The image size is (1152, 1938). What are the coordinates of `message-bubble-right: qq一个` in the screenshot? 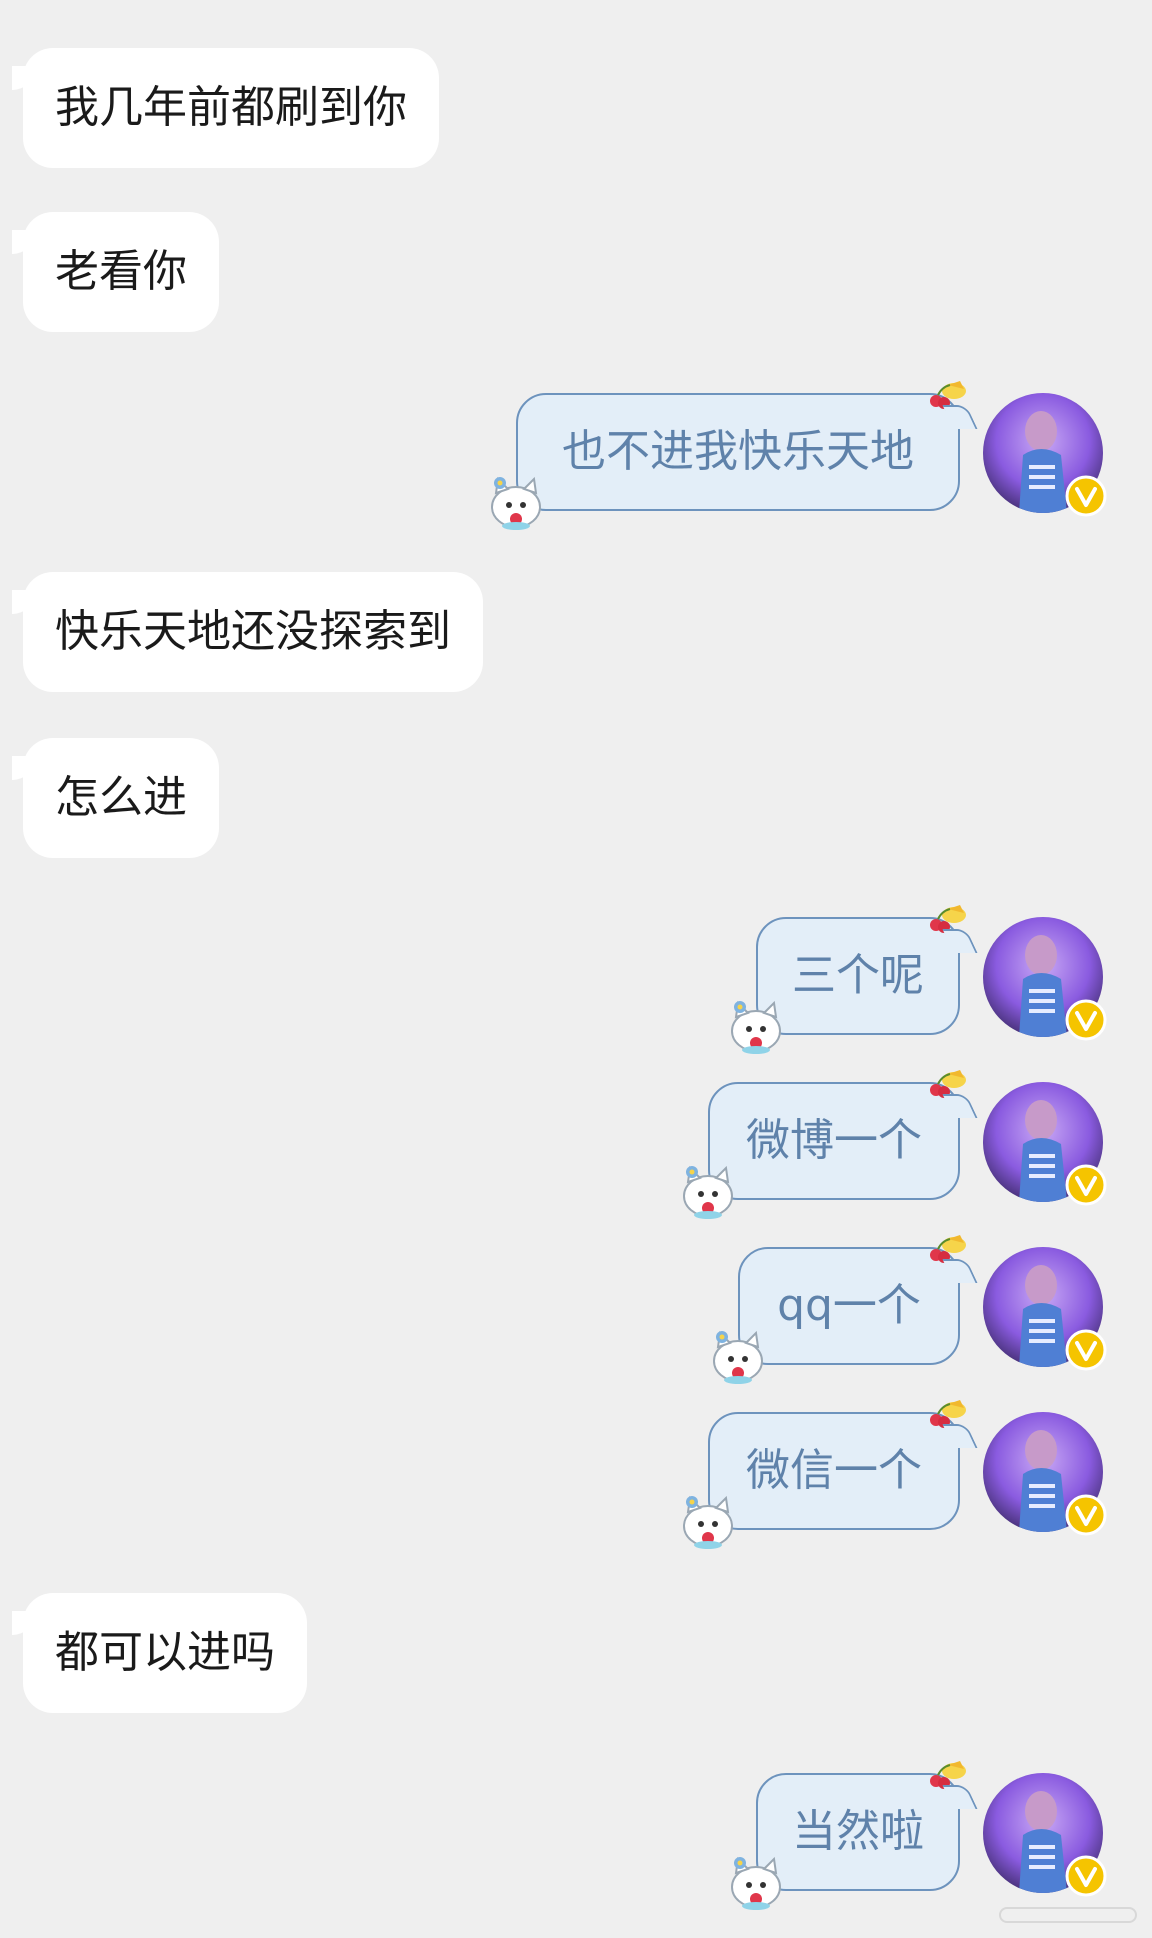 It's located at (839, 1309).